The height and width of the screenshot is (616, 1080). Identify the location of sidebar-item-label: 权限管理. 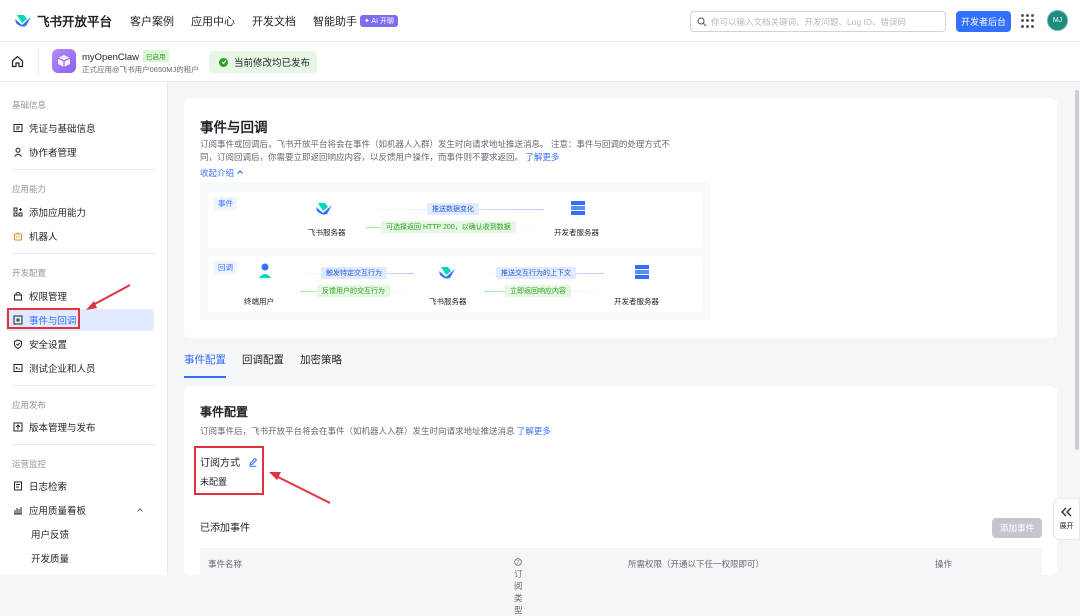
(48, 297).